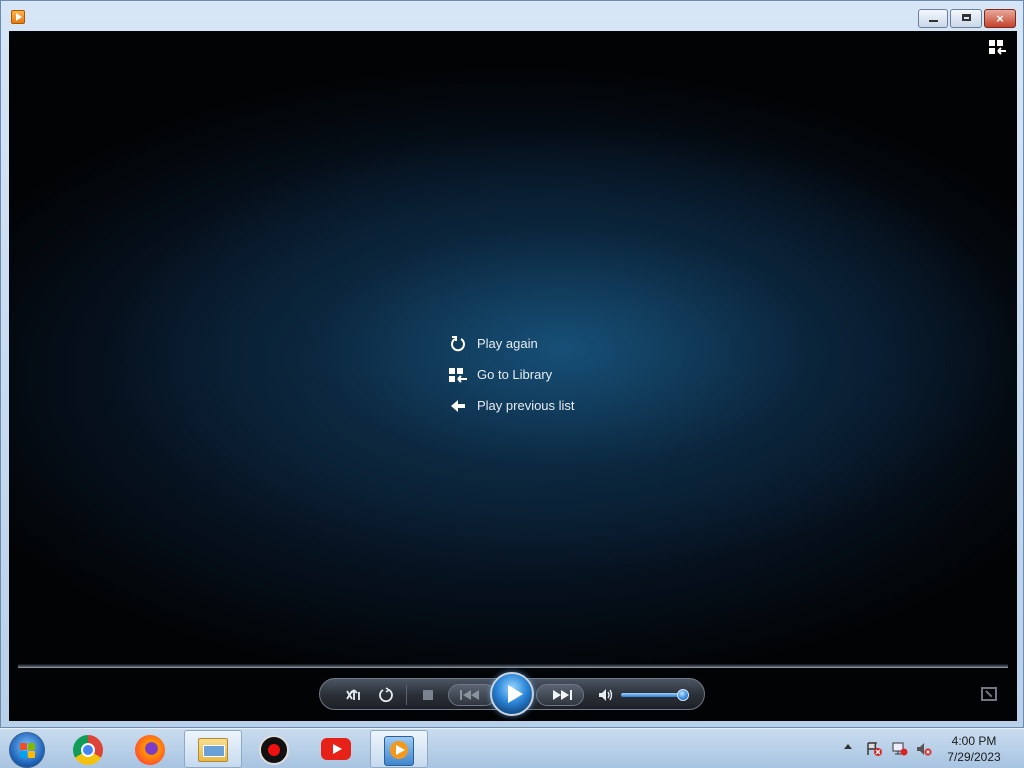 The width and height of the screenshot is (1024, 768). I want to click on file-explorer-icon, so click(213, 750).